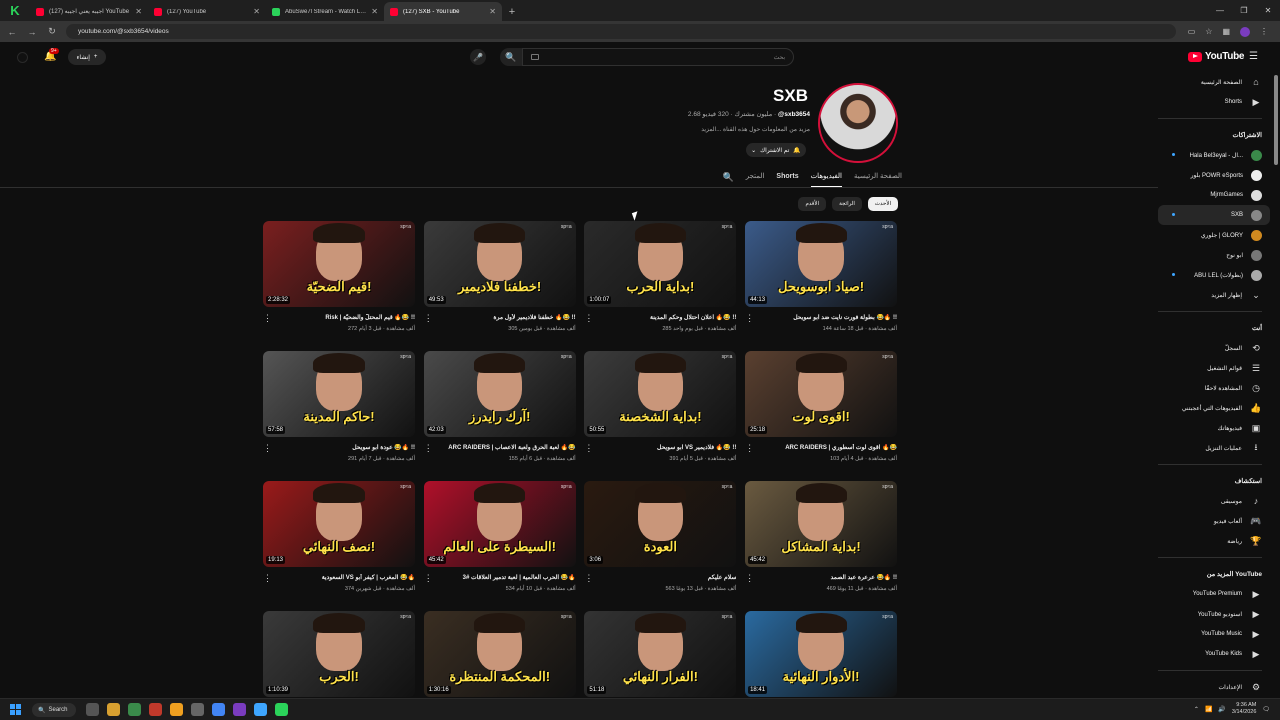 Image resolution: width=1280 pixels, height=720 pixels. I want to click on video-title: خطفنا فلاديمير لأول مرة 🔥😂 !!, so click(504, 317).